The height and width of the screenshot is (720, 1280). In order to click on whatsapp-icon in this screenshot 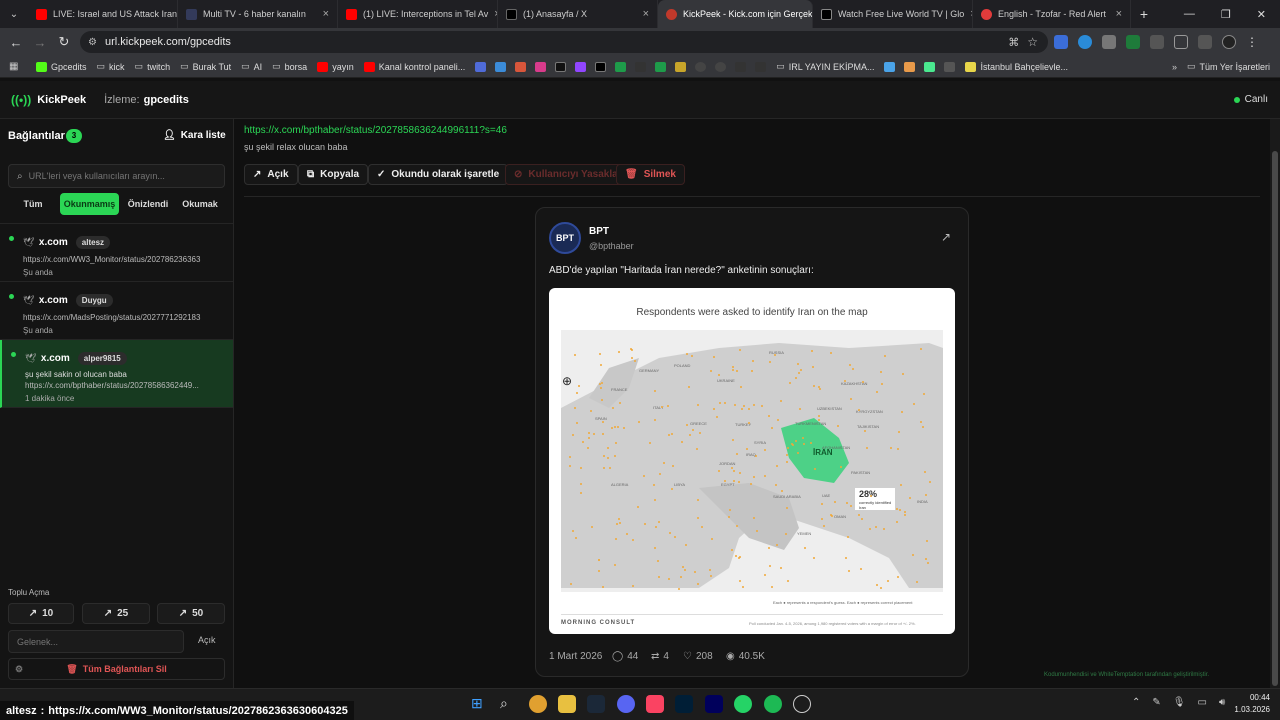, I will do `click(743, 704)`.